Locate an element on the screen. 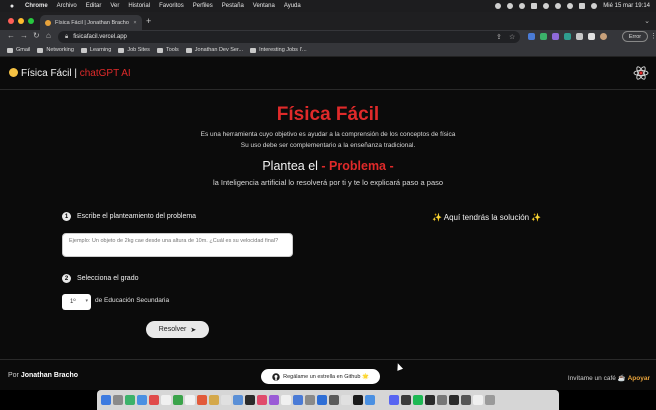 This screenshot has width=656, height=410. terminal-icon is located at coordinates (358, 400).